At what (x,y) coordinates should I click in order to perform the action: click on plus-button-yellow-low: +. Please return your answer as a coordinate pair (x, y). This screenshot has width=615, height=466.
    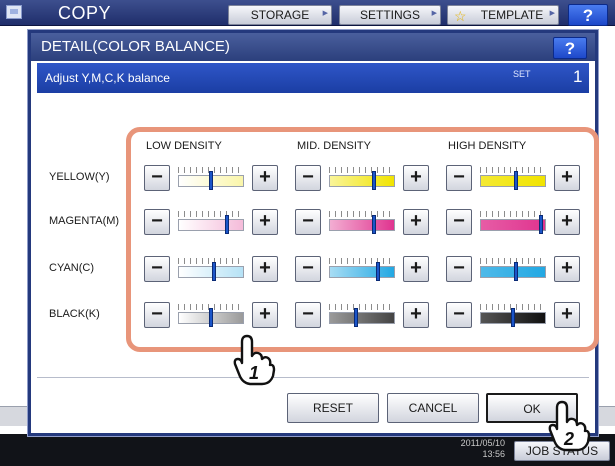
    Looking at the image, I should click on (265, 178).